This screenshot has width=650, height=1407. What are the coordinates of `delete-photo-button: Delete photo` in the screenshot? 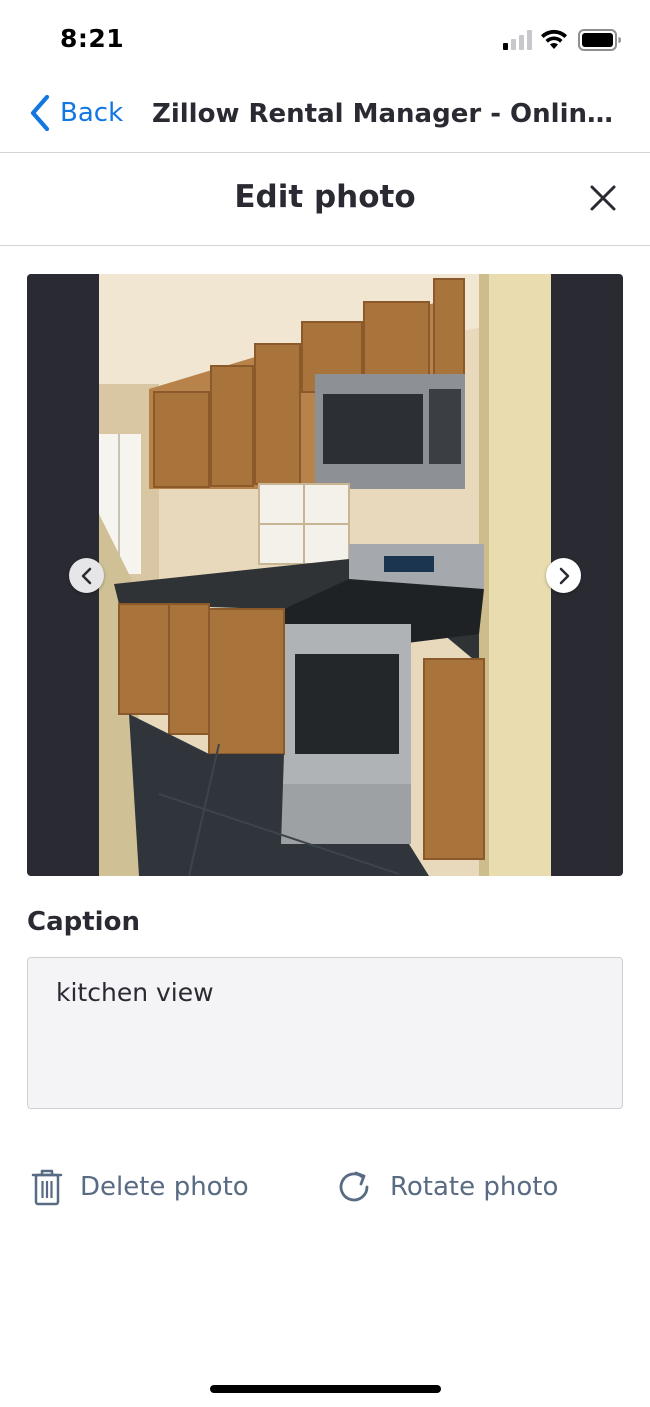 It's located at (139, 1187).